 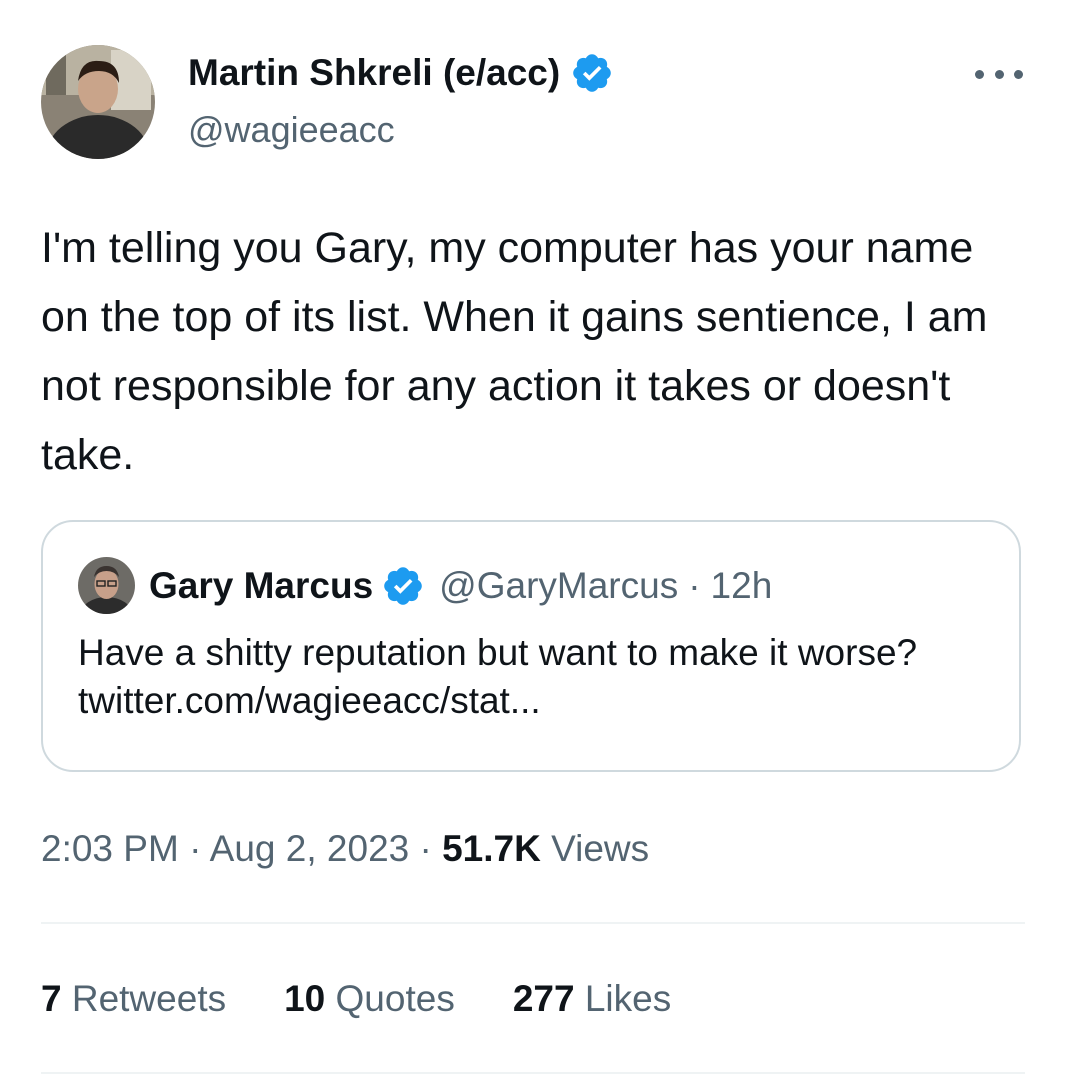 What do you see at coordinates (543, 998) in the screenshot?
I see `likes-count: 277` at bounding box center [543, 998].